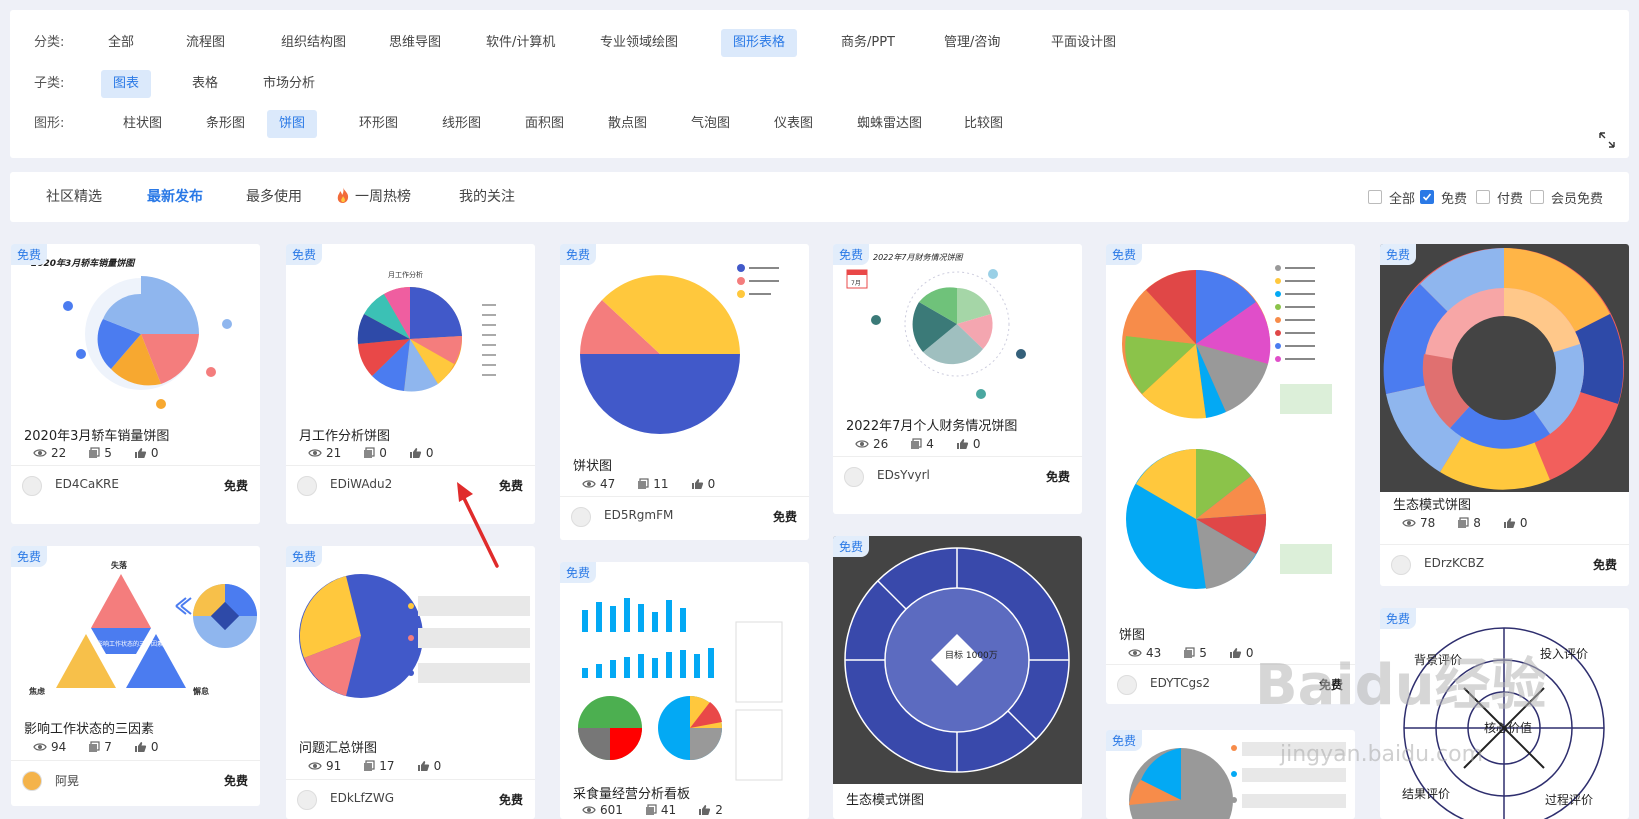 Image resolution: width=1639 pixels, height=819 pixels. I want to click on thumb-label: 懈怠, so click(201, 691).